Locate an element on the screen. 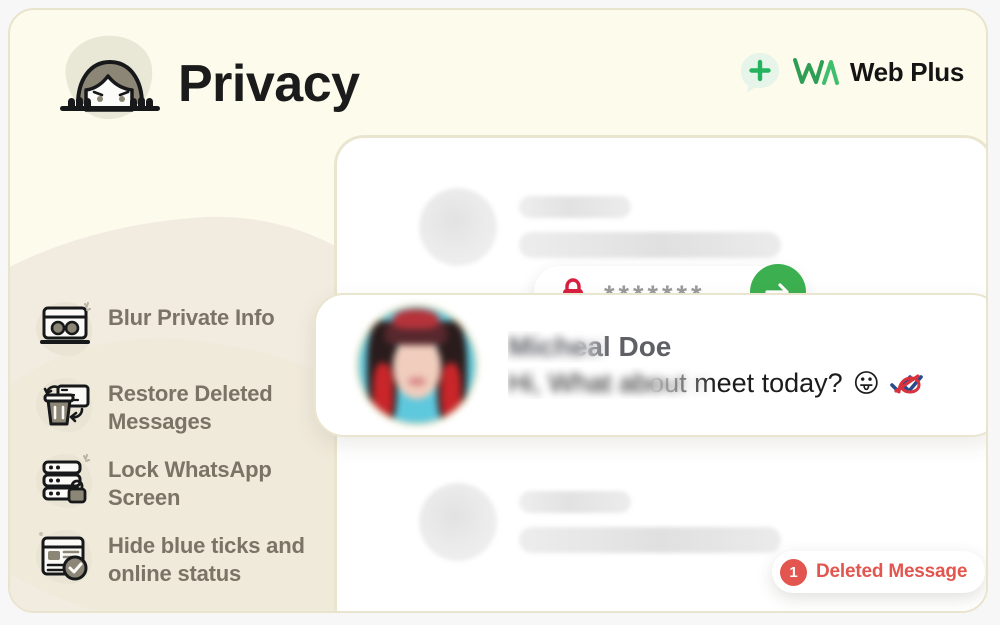 The height and width of the screenshot is (625, 1000). contact-name-blur: Micheal Doe is located at coordinates (590, 346).